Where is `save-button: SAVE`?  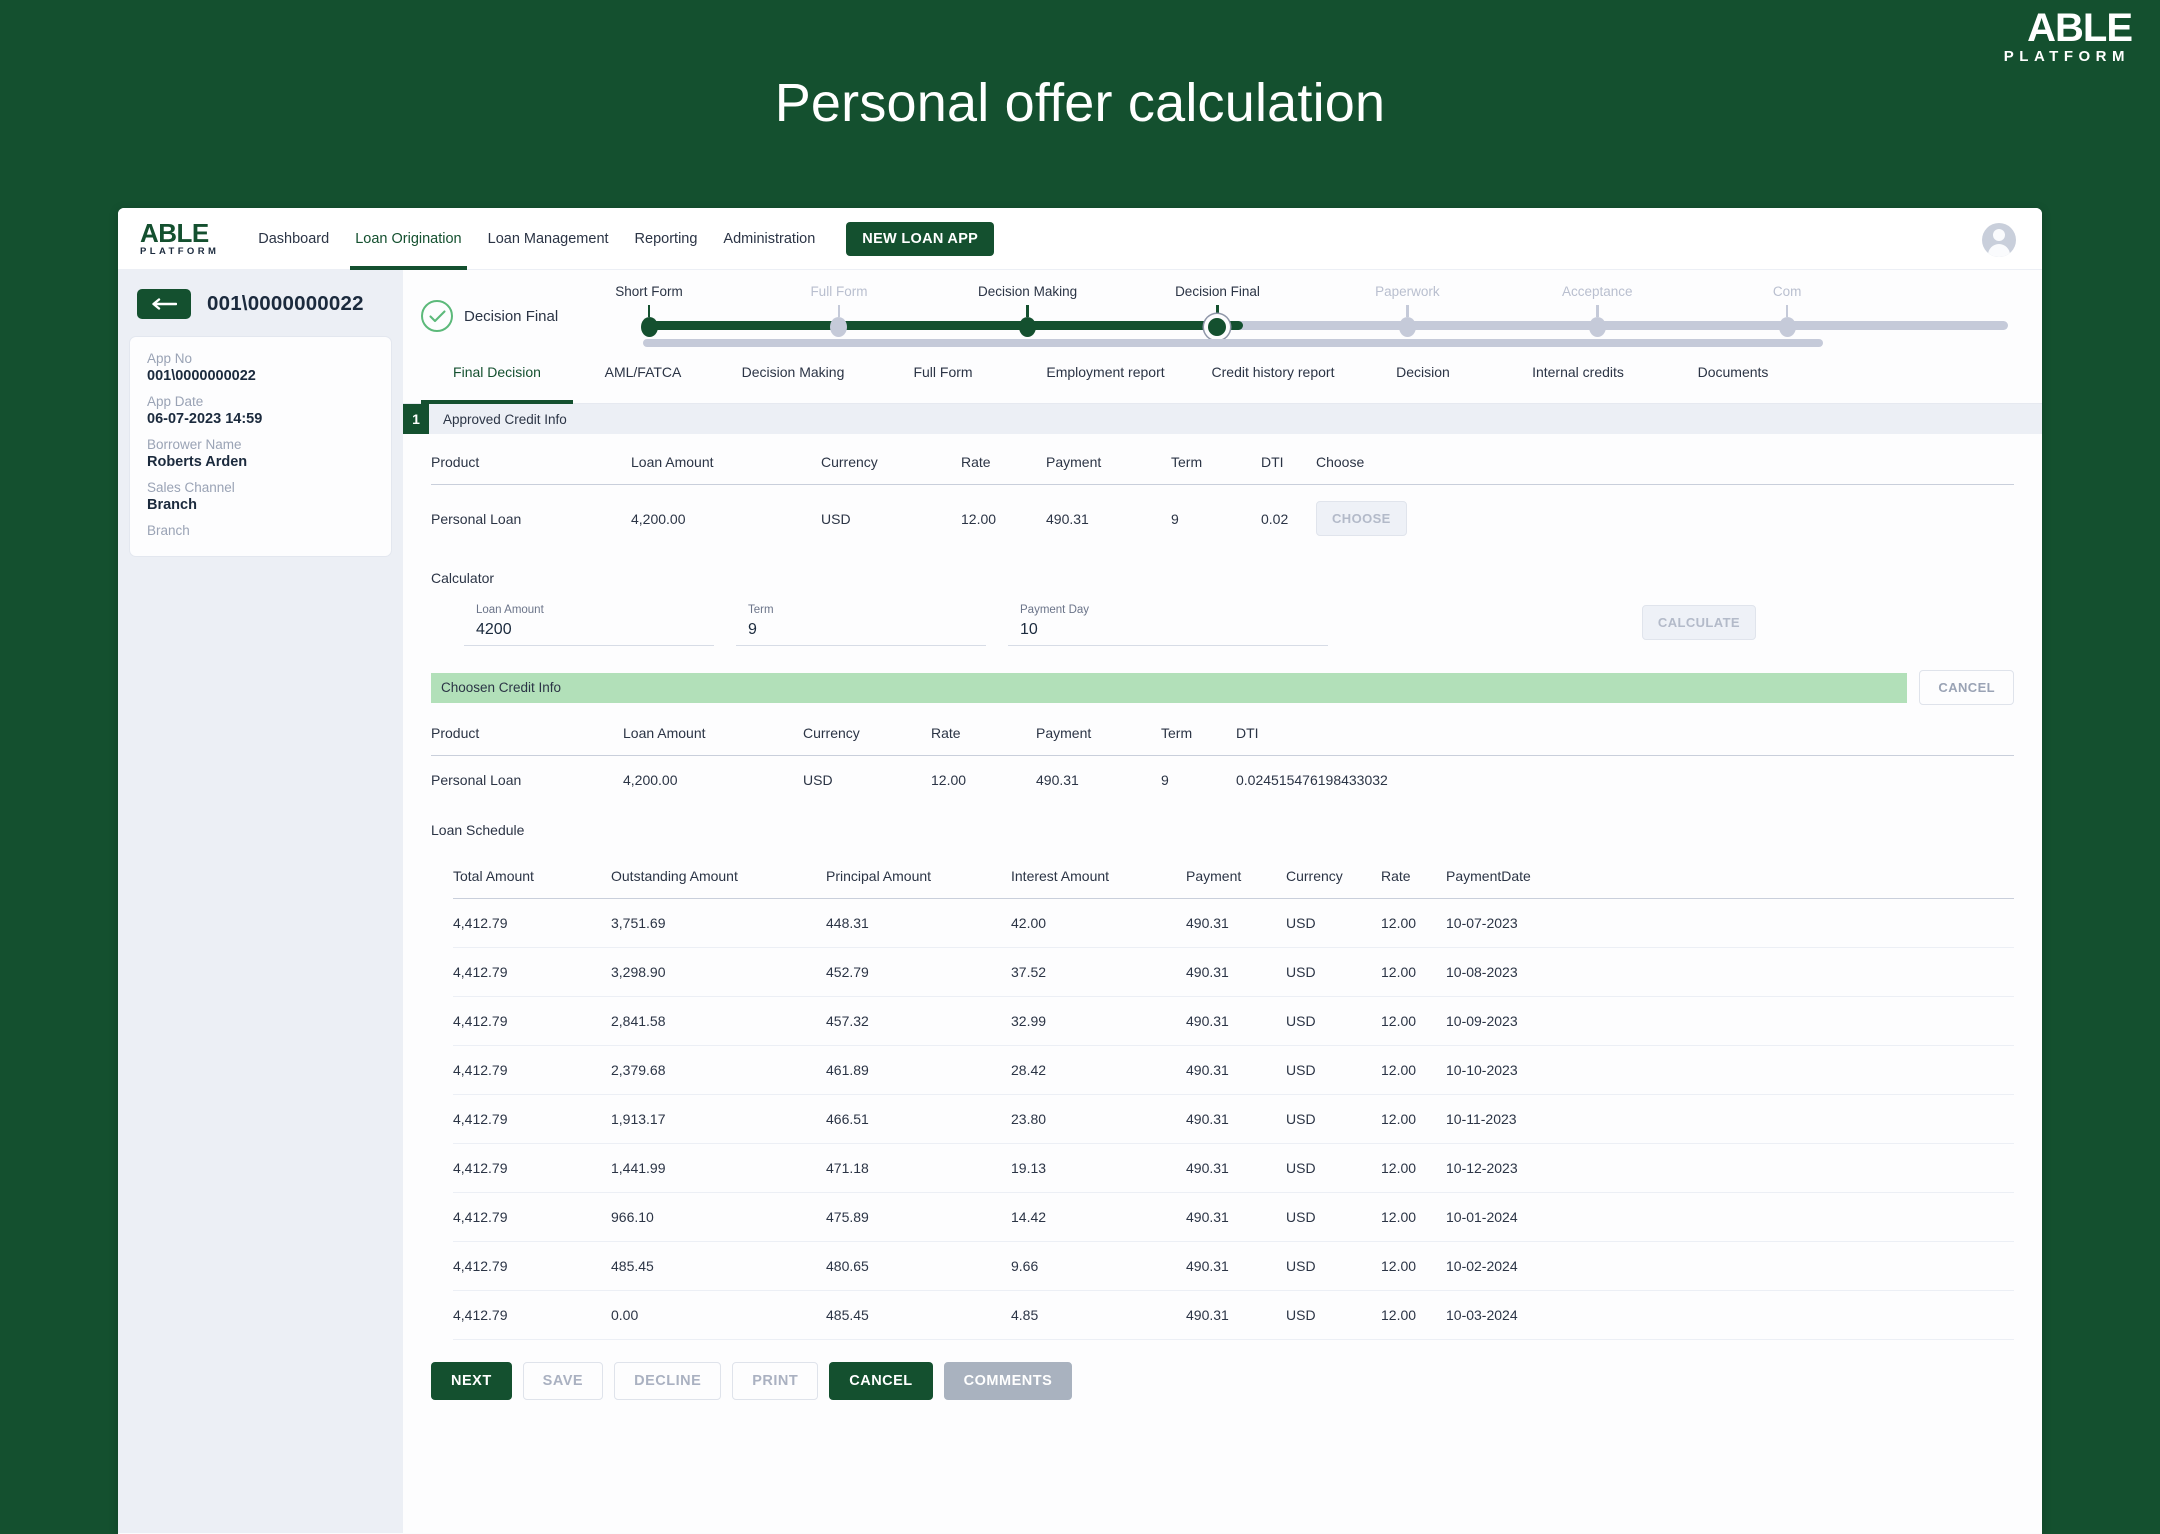 save-button: SAVE is located at coordinates (563, 1381).